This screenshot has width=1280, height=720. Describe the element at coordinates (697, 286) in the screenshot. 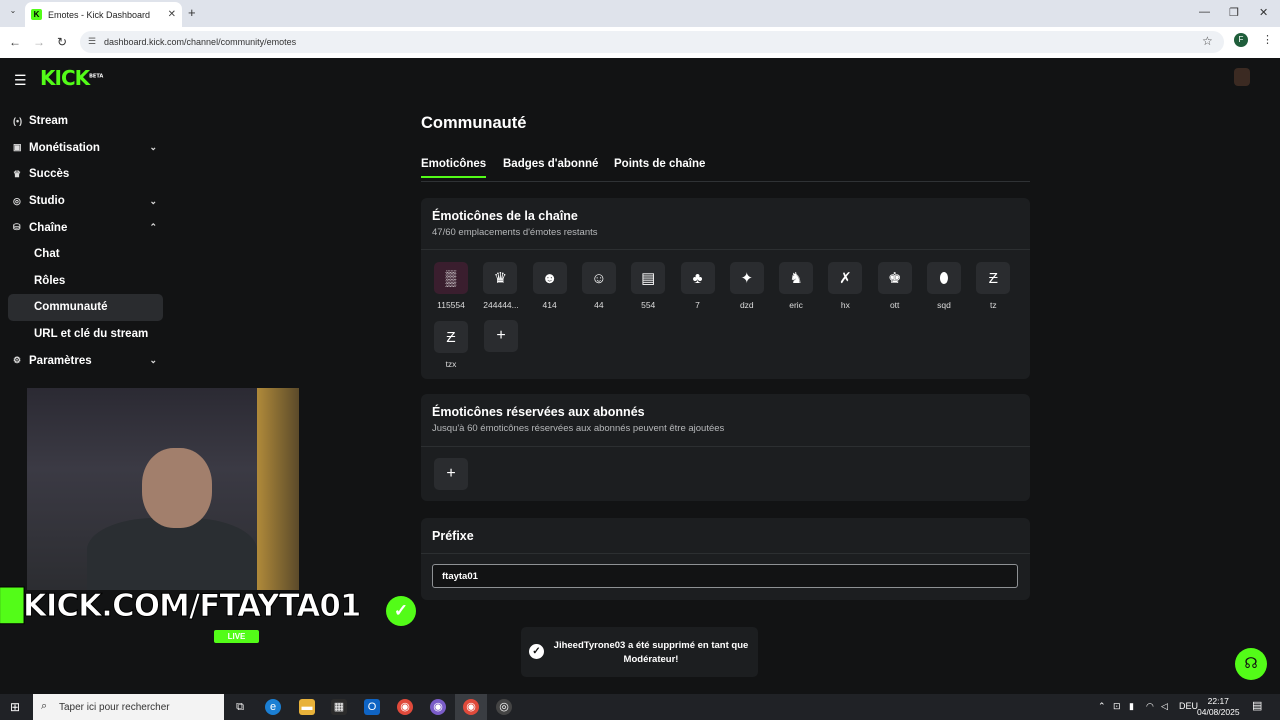

I see `emote-item: ♣ 7` at that location.